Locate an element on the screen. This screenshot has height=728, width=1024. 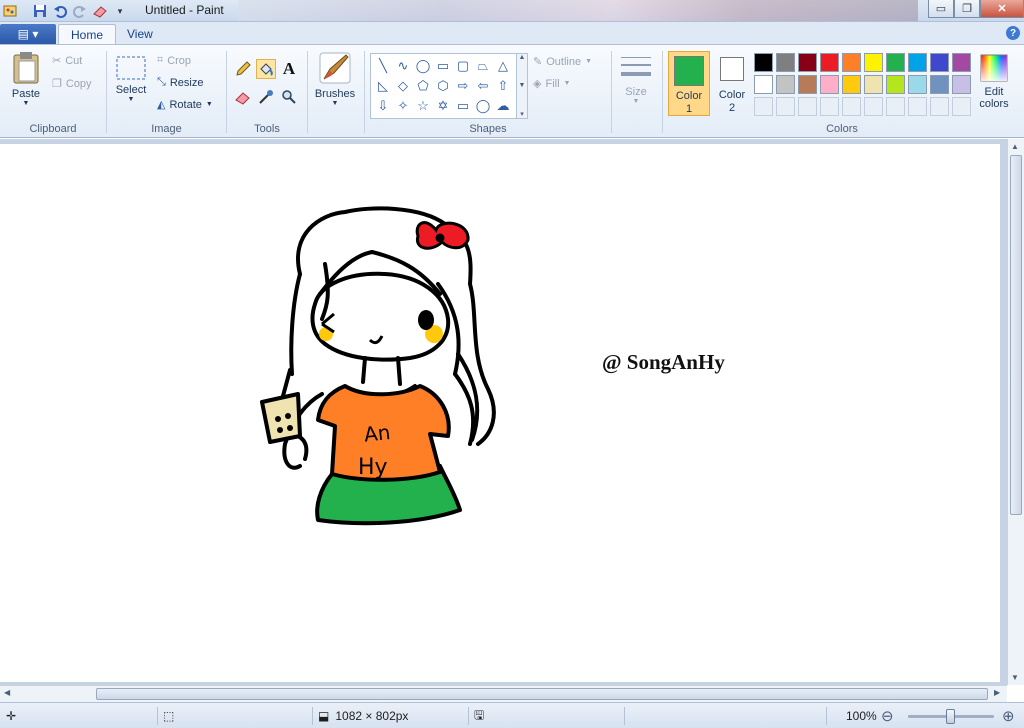
undo-icon is located at coordinates (60, 11).